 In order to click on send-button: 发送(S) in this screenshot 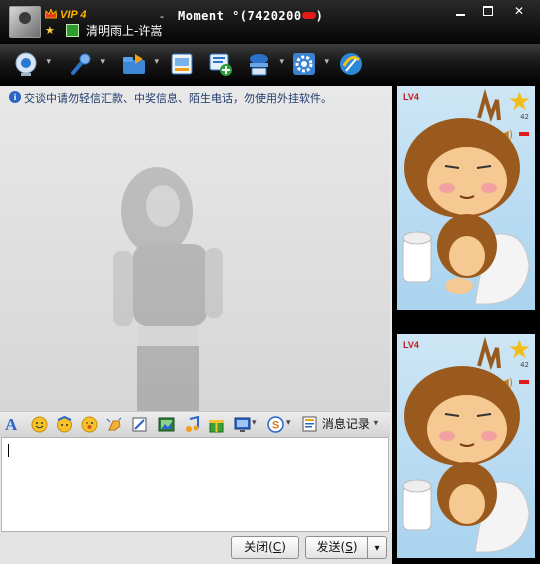, I will do `click(337, 547)`.